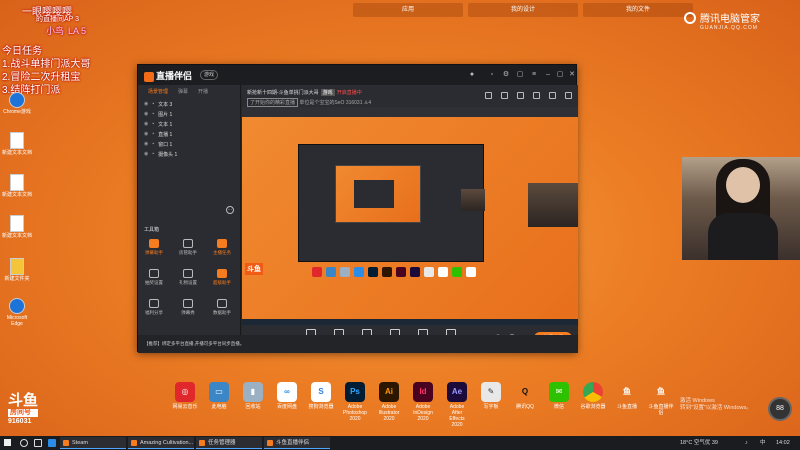 This screenshot has width=800, height=450. What do you see at coordinates (763, 443) in the screenshot?
I see `ime-indicator: 中` at bounding box center [763, 443].